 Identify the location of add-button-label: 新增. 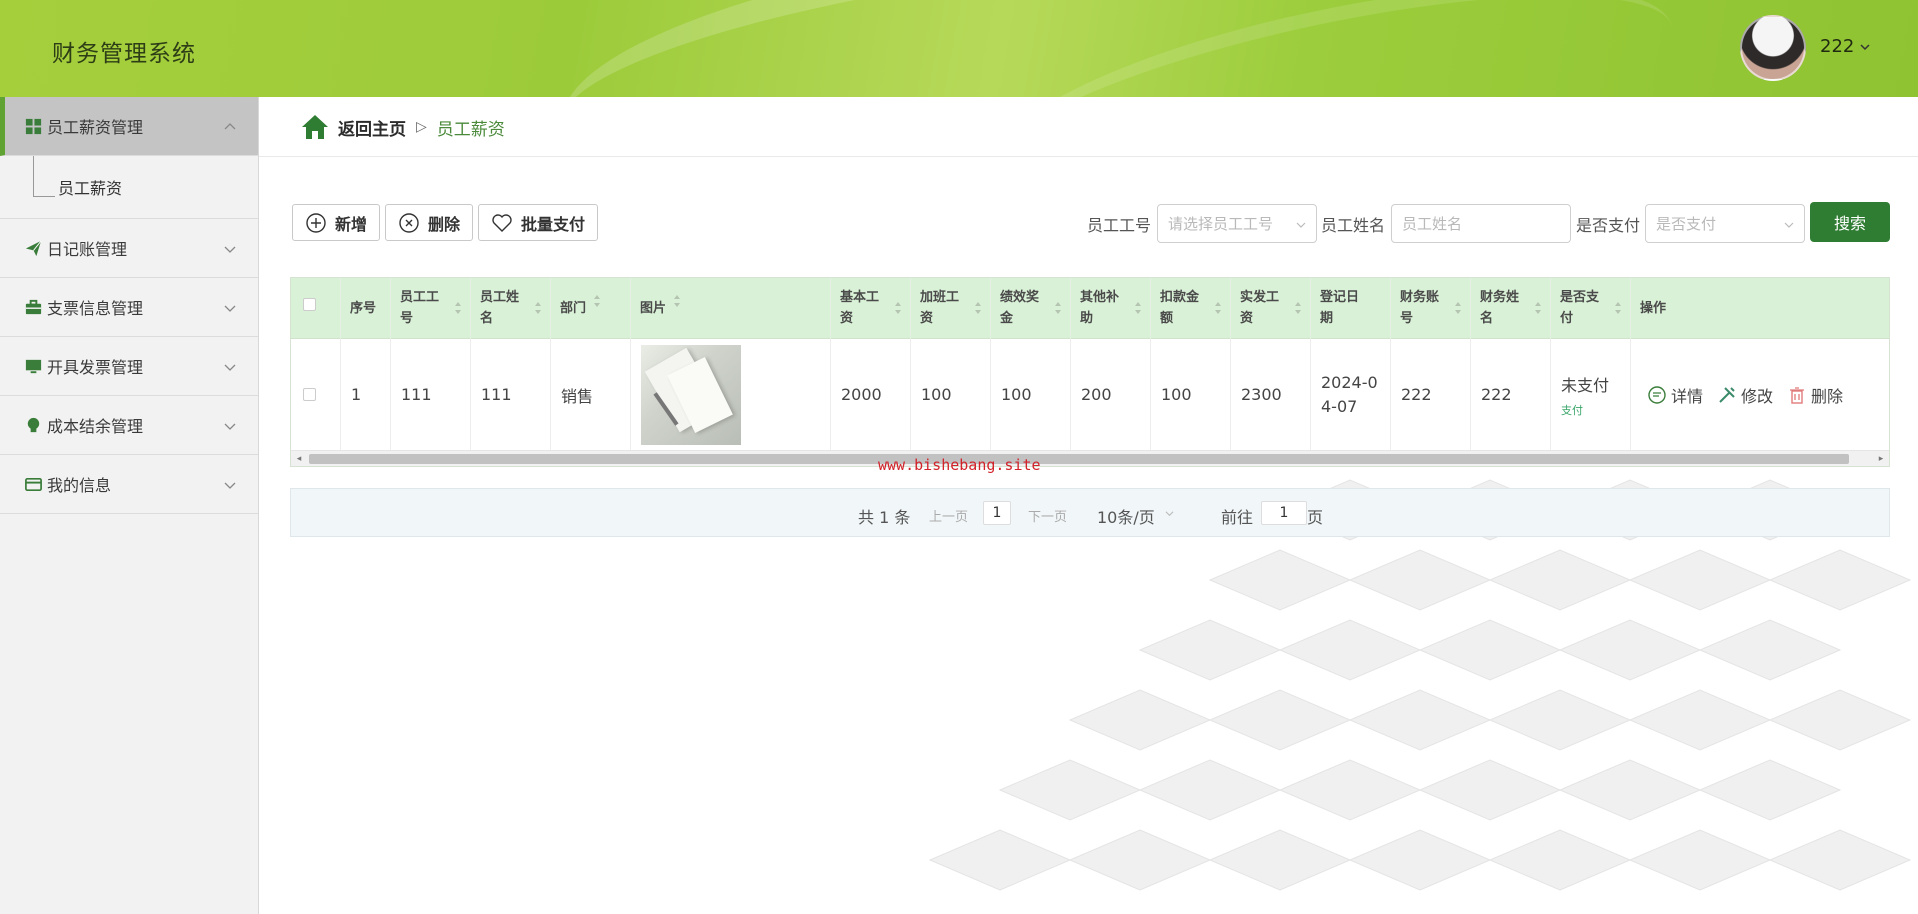
(351, 224).